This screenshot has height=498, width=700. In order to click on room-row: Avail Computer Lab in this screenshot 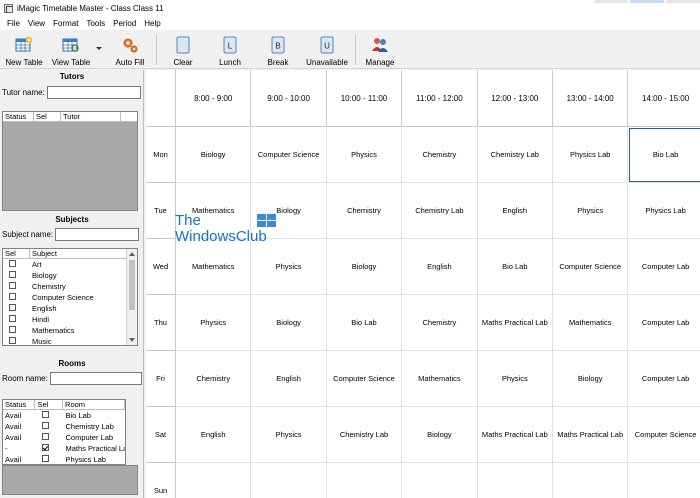, I will do `click(64, 437)`.